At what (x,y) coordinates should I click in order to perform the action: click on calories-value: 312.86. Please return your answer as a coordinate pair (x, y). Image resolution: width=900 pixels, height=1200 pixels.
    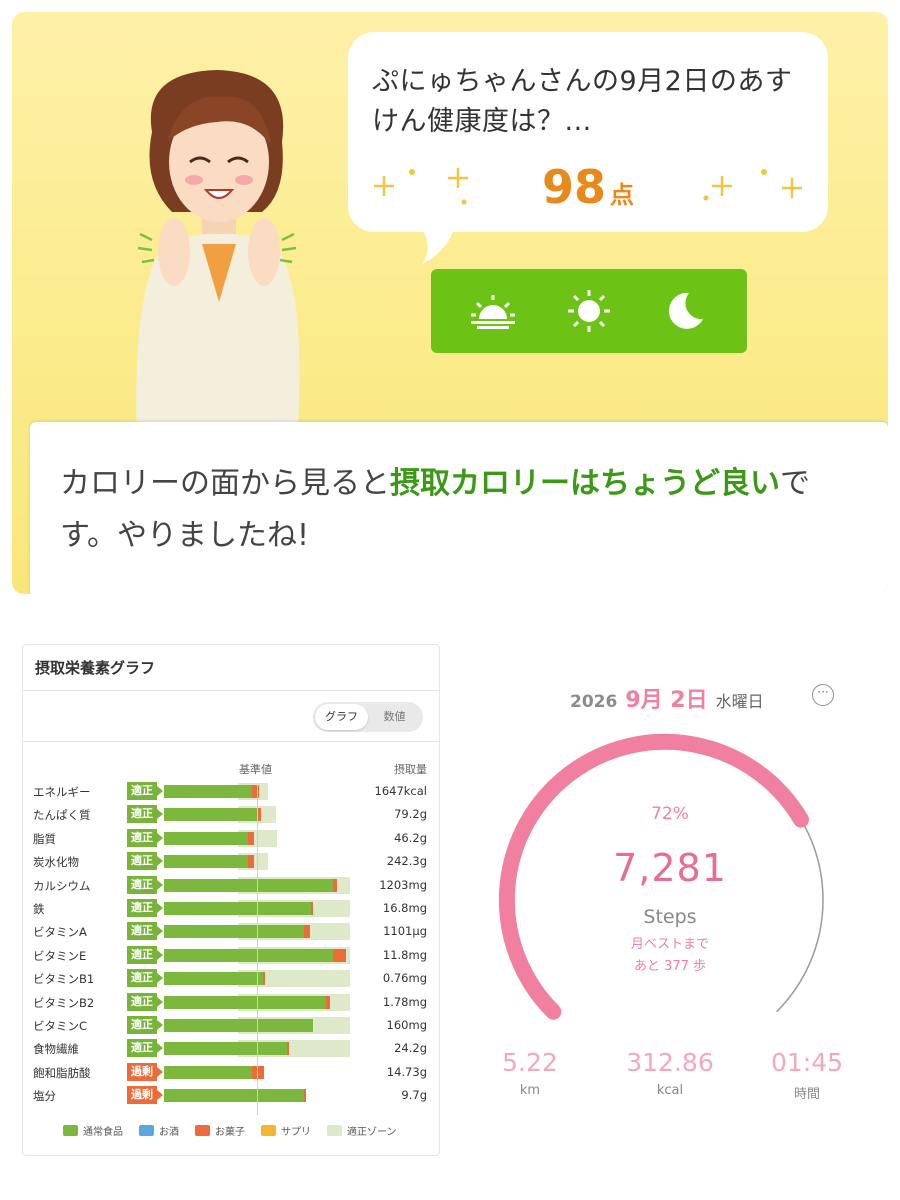
    Looking at the image, I should click on (670, 1062).